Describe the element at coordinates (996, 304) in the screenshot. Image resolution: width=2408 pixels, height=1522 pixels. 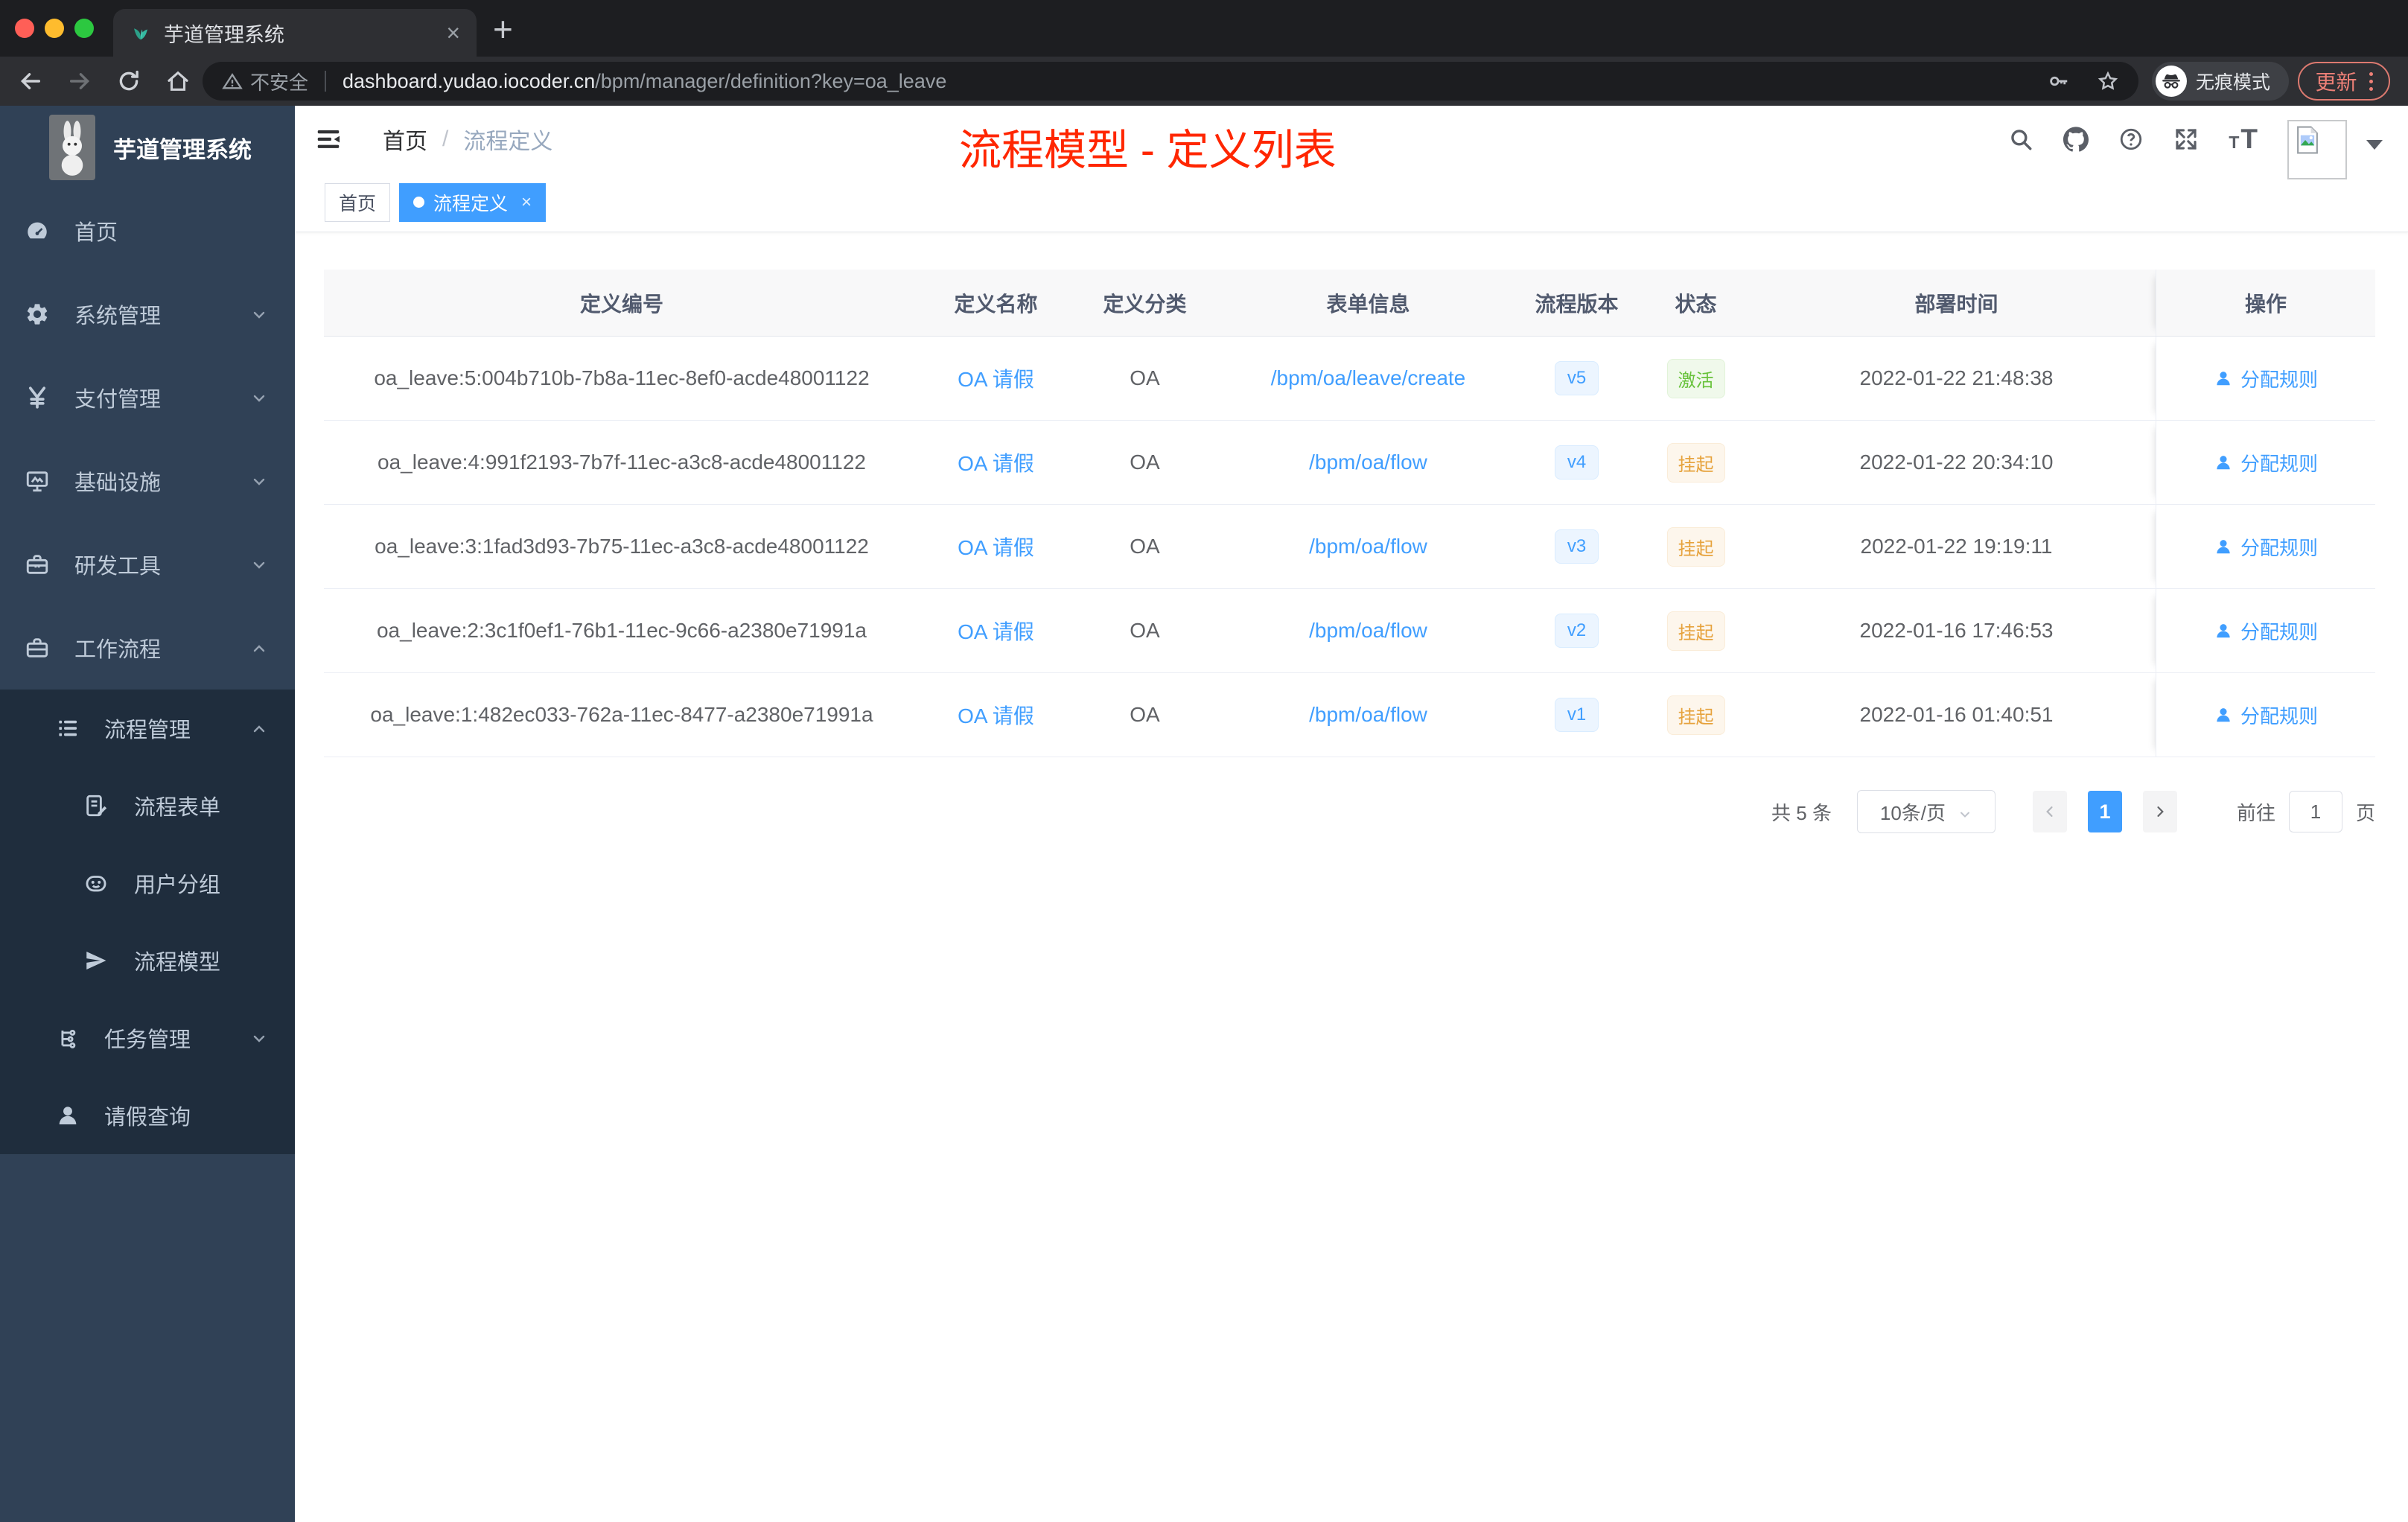
I see `column-header-definition-name: 定义名称` at that location.